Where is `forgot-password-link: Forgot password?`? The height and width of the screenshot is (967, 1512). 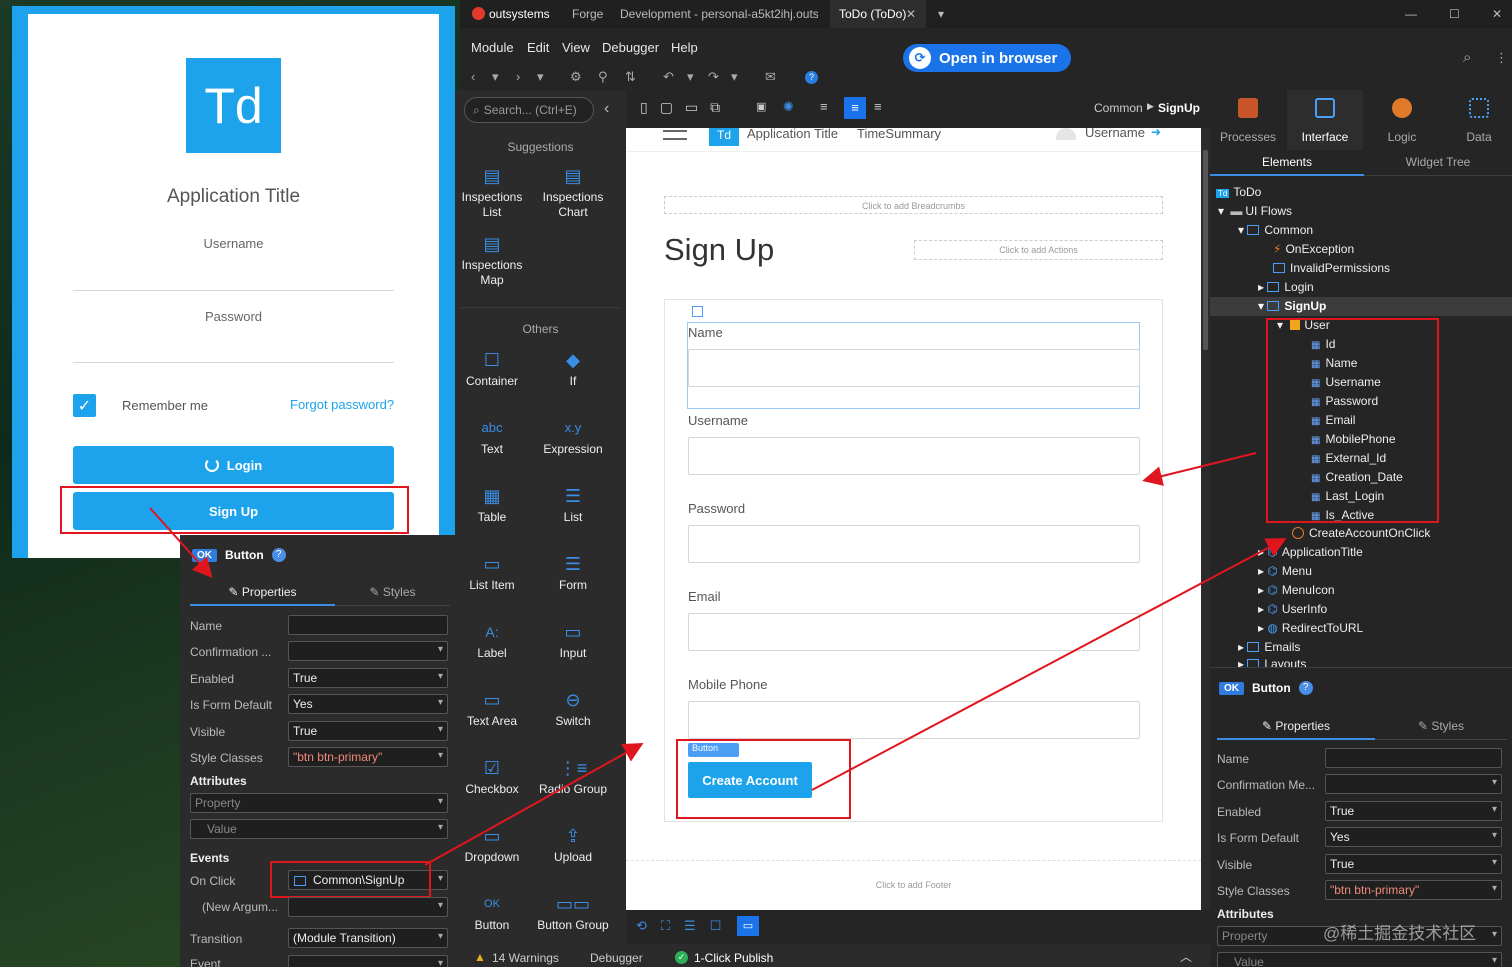
forgot-password-link: Forgot password? is located at coordinates (342, 404).